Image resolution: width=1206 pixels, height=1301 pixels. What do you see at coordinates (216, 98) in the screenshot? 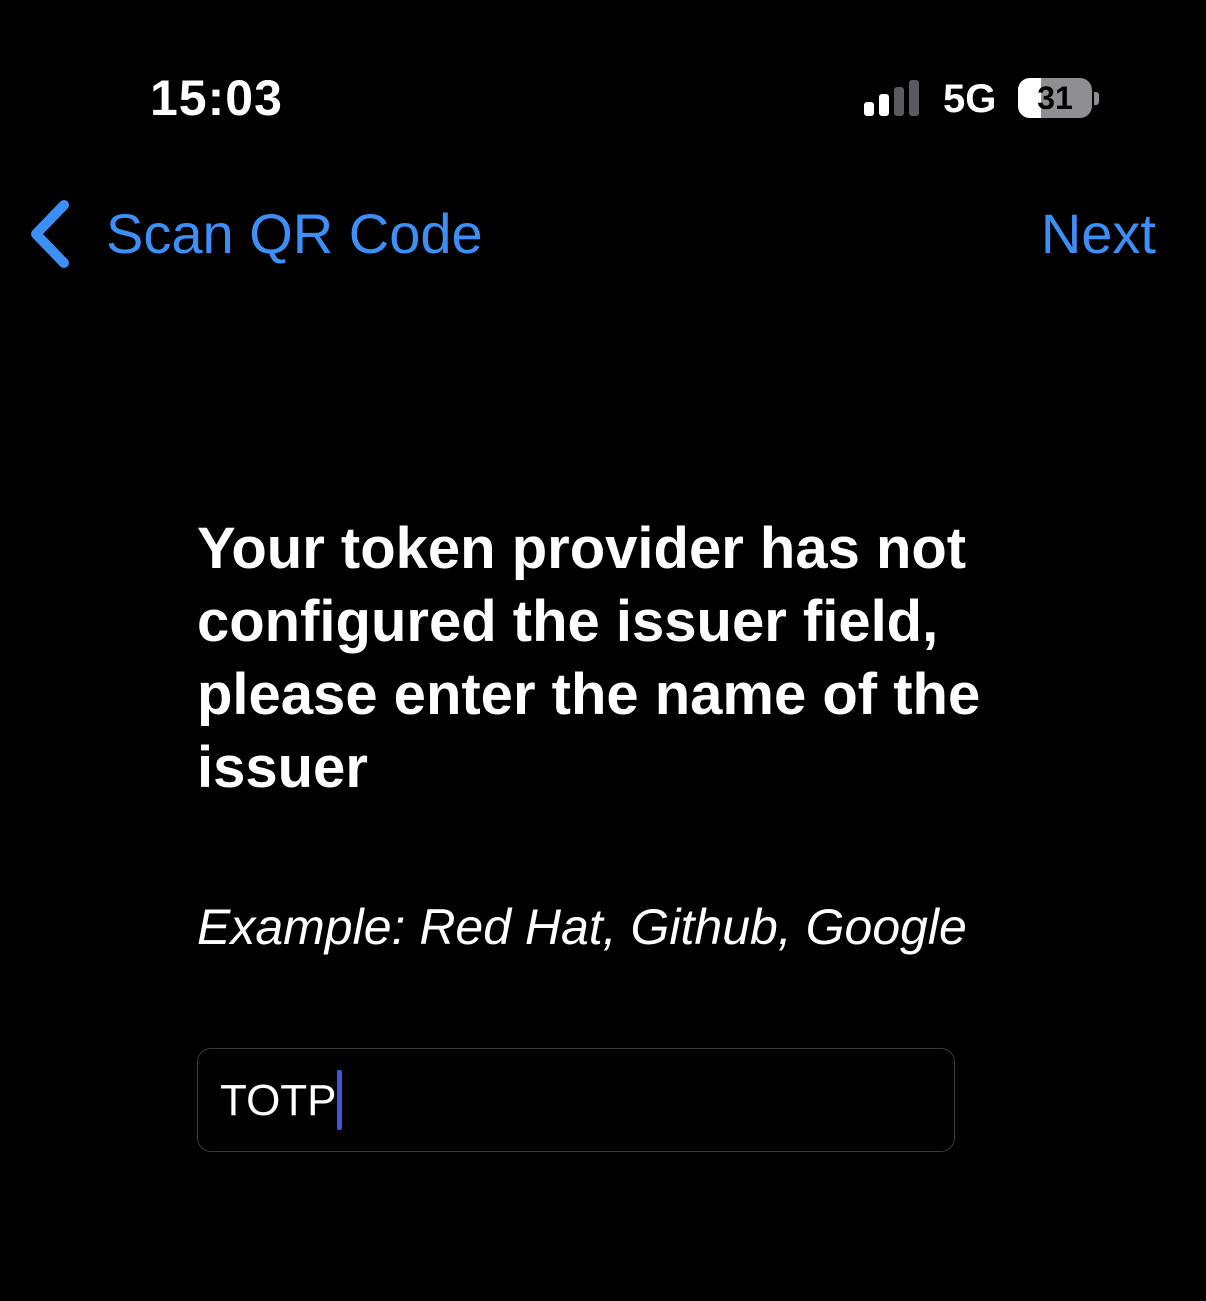
I see `status-time: 15:03` at bounding box center [216, 98].